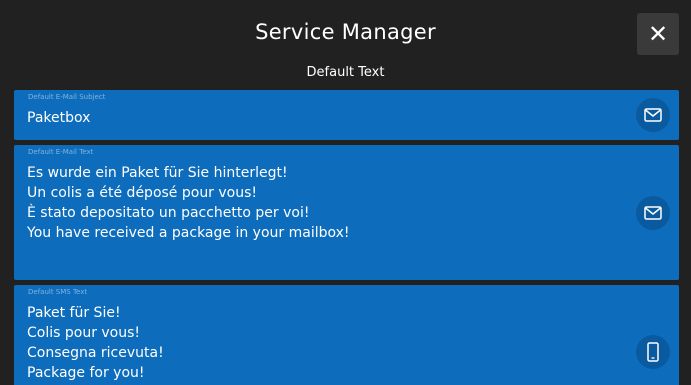  Describe the element at coordinates (67, 97) in the screenshot. I see `email-subject-label: Default E-Mail Subject` at that location.